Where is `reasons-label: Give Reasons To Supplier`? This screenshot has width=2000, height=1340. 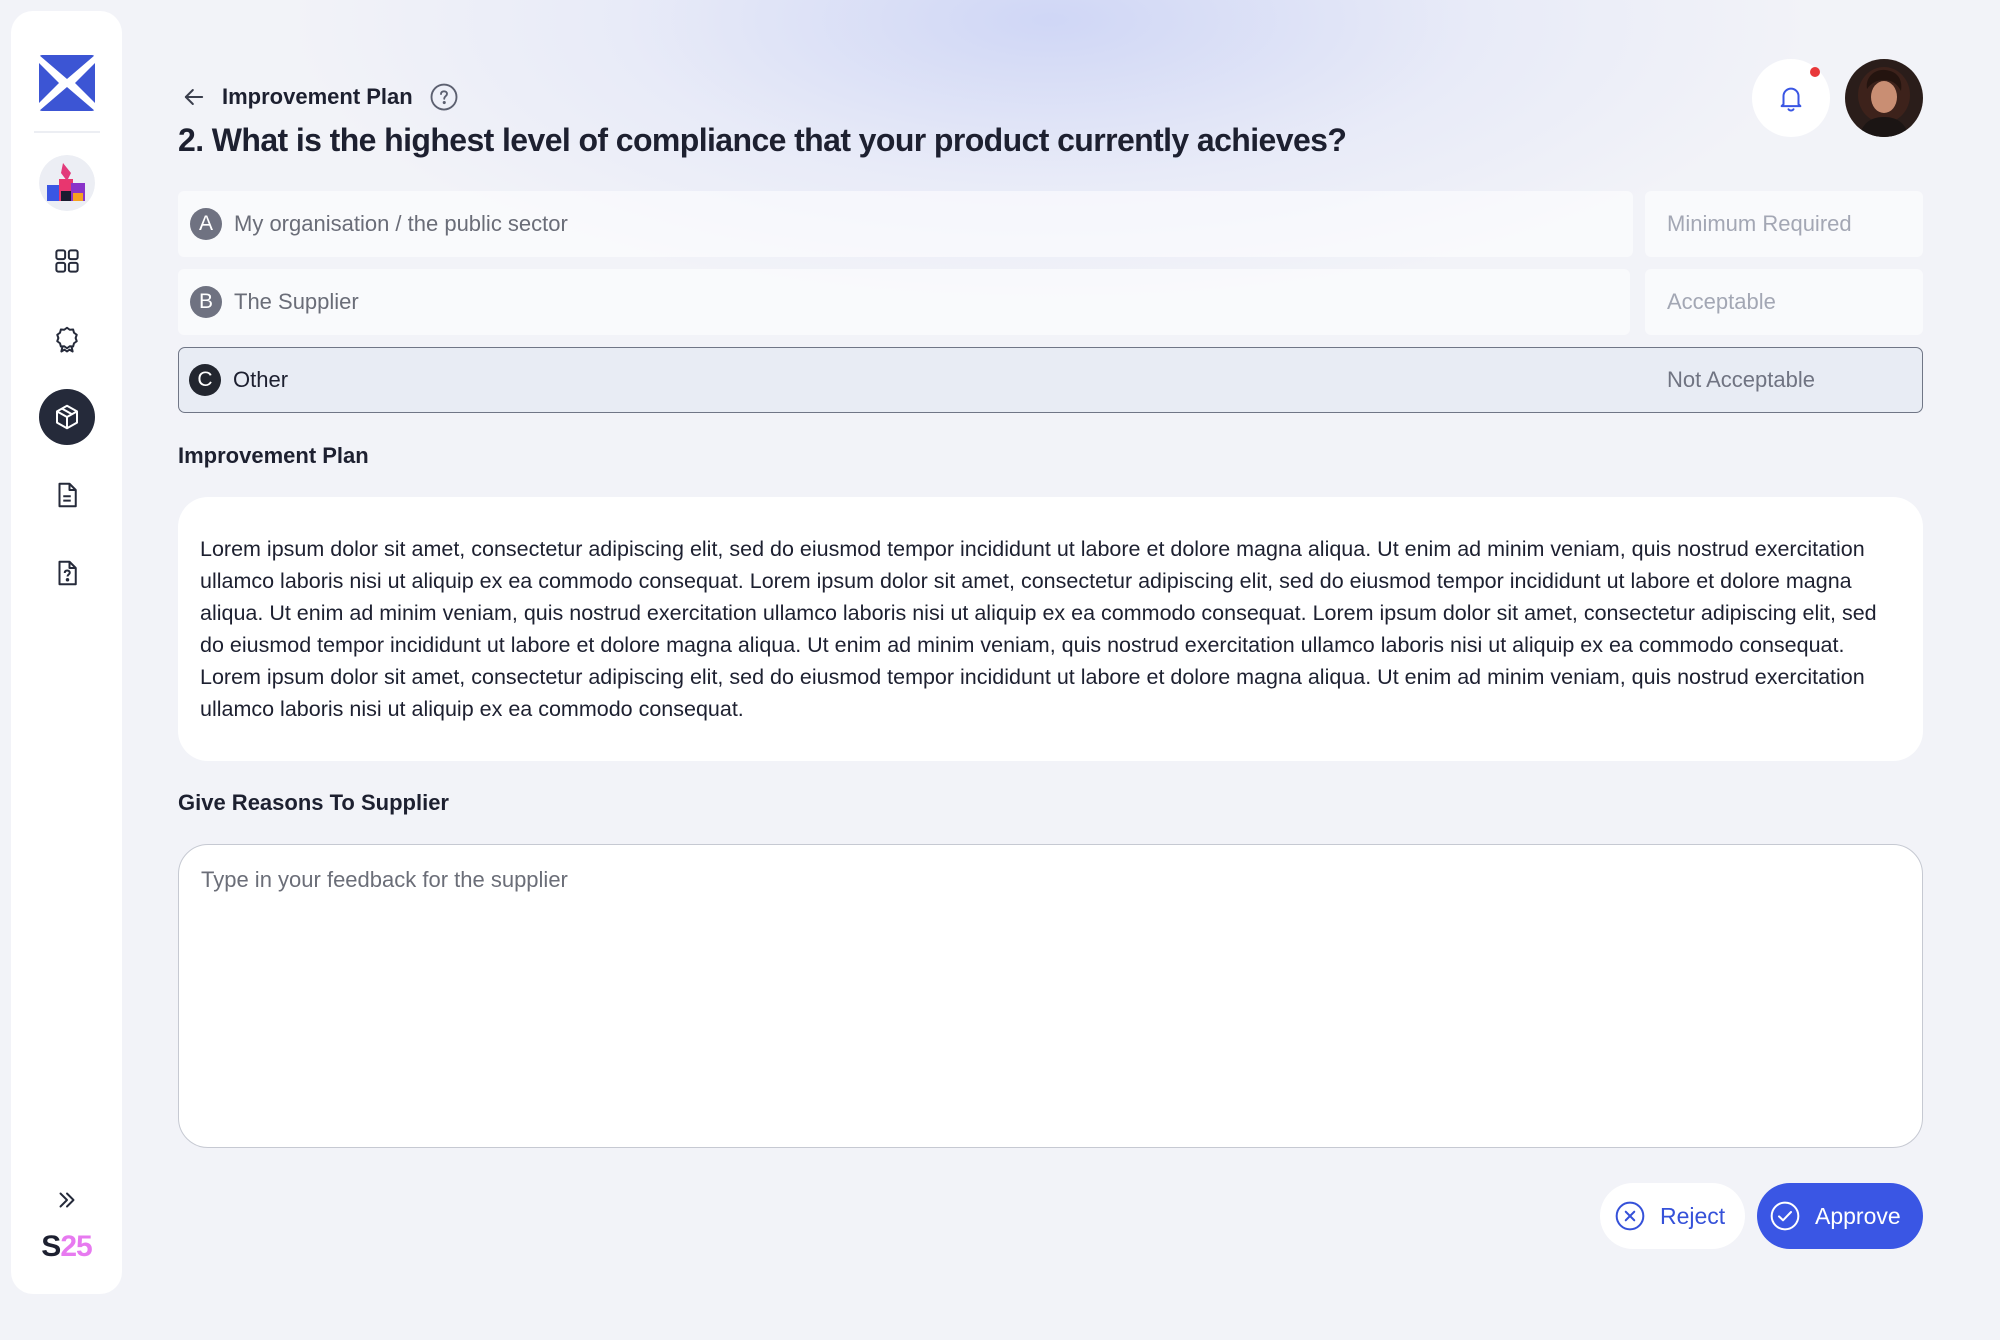 reasons-label: Give Reasons To Supplier is located at coordinates (313, 802).